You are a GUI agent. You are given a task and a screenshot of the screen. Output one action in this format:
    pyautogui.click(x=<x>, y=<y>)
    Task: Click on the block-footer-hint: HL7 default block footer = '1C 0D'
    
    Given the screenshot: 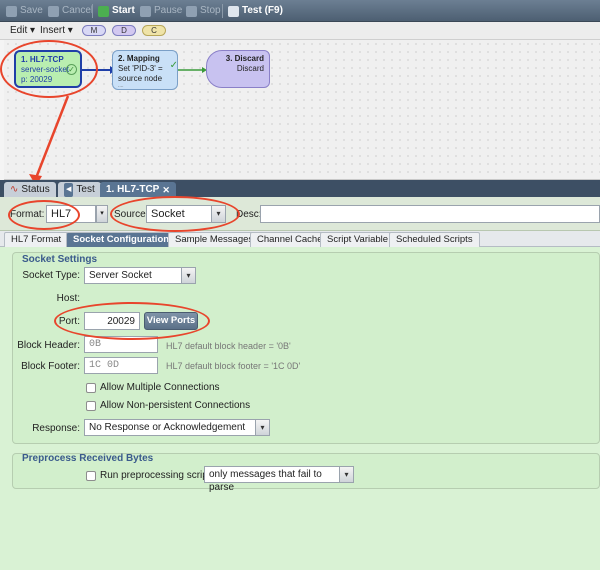 What is the action you would take?
    pyautogui.click(x=233, y=366)
    